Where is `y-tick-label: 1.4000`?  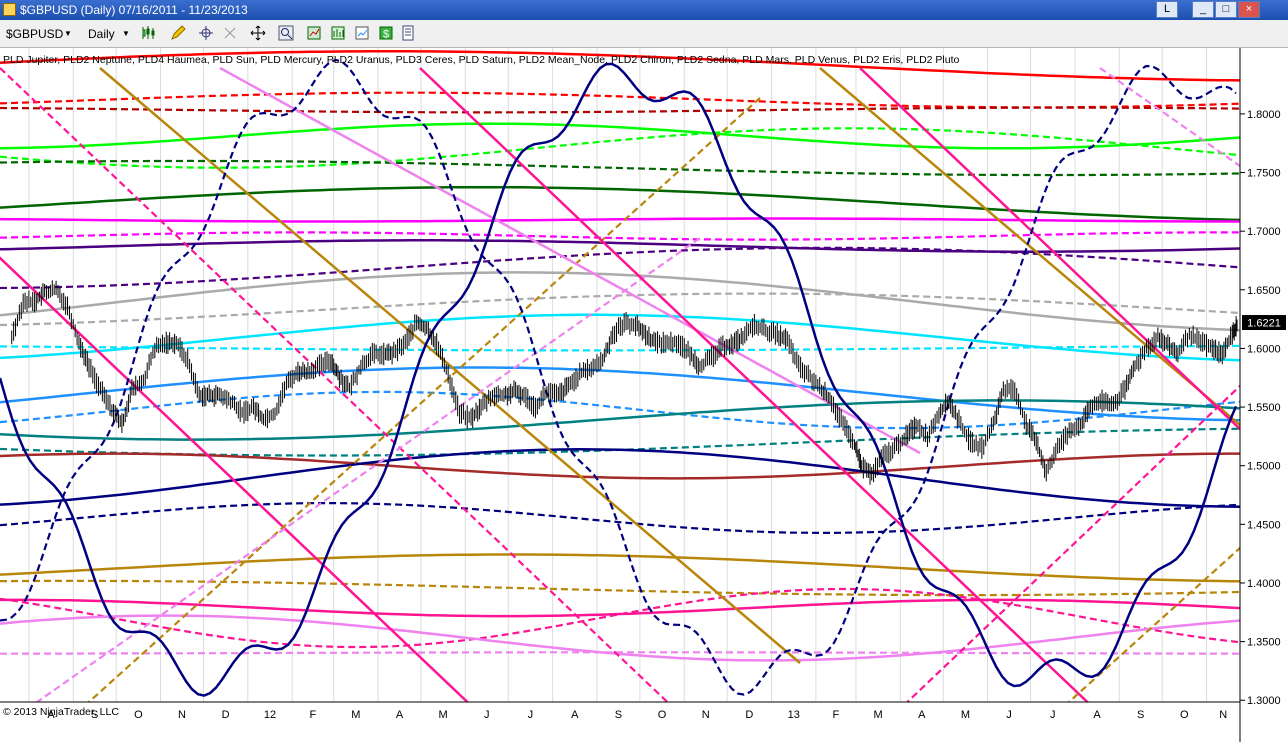 y-tick-label: 1.4000 is located at coordinates (1264, 584).